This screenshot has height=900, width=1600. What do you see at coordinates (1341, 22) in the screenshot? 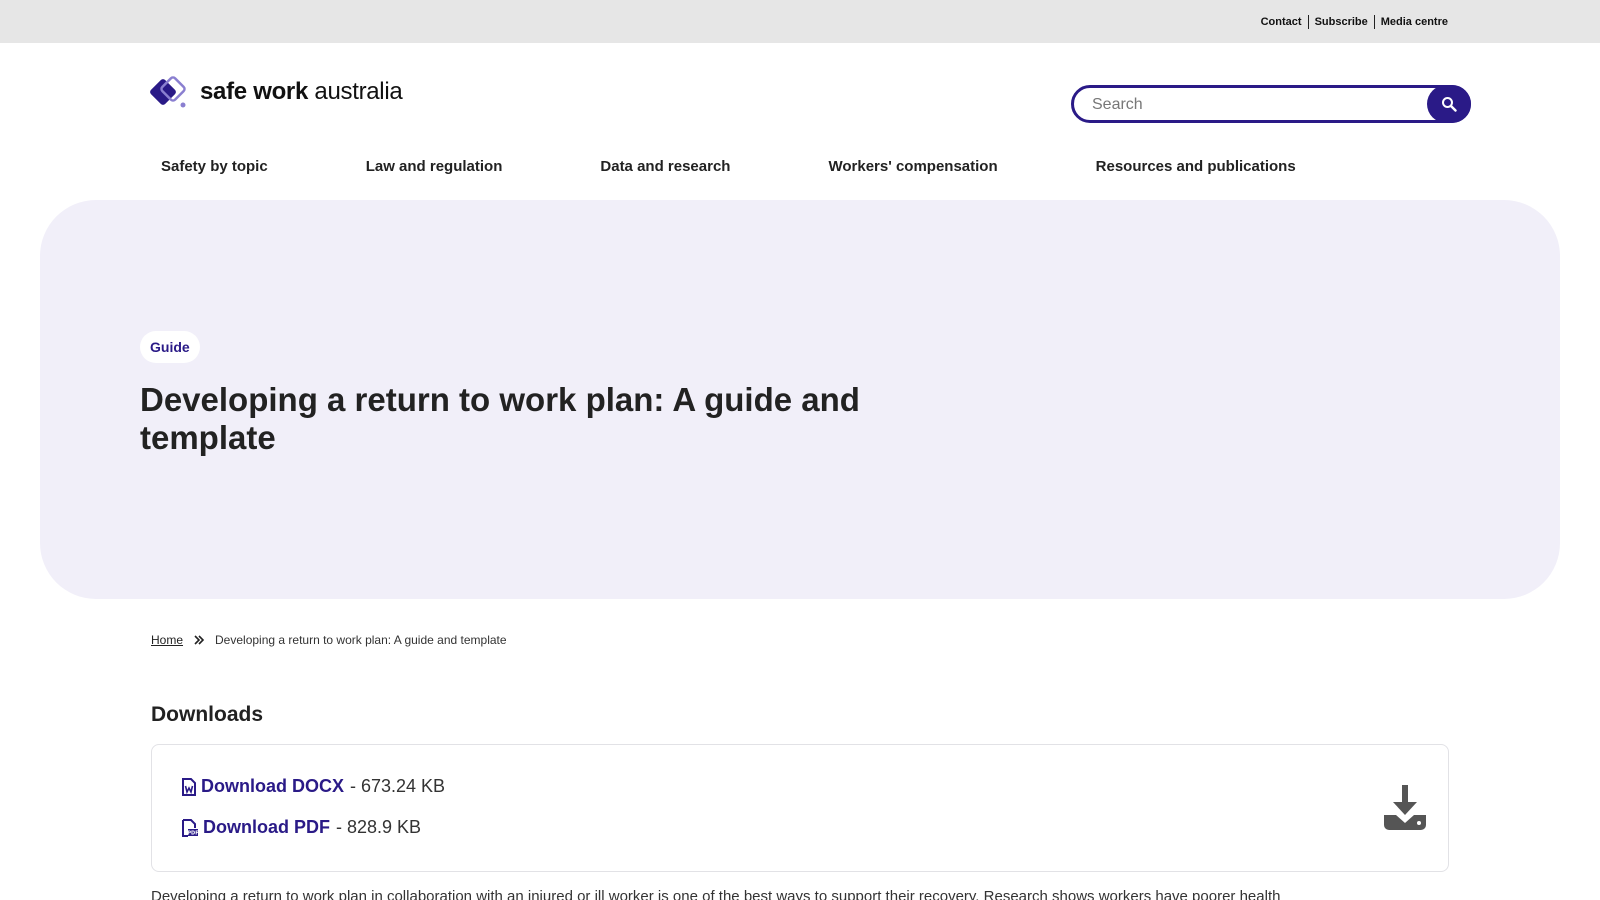
I see `subscribe-link: Subscribe` at bounding box center [1341, 22].